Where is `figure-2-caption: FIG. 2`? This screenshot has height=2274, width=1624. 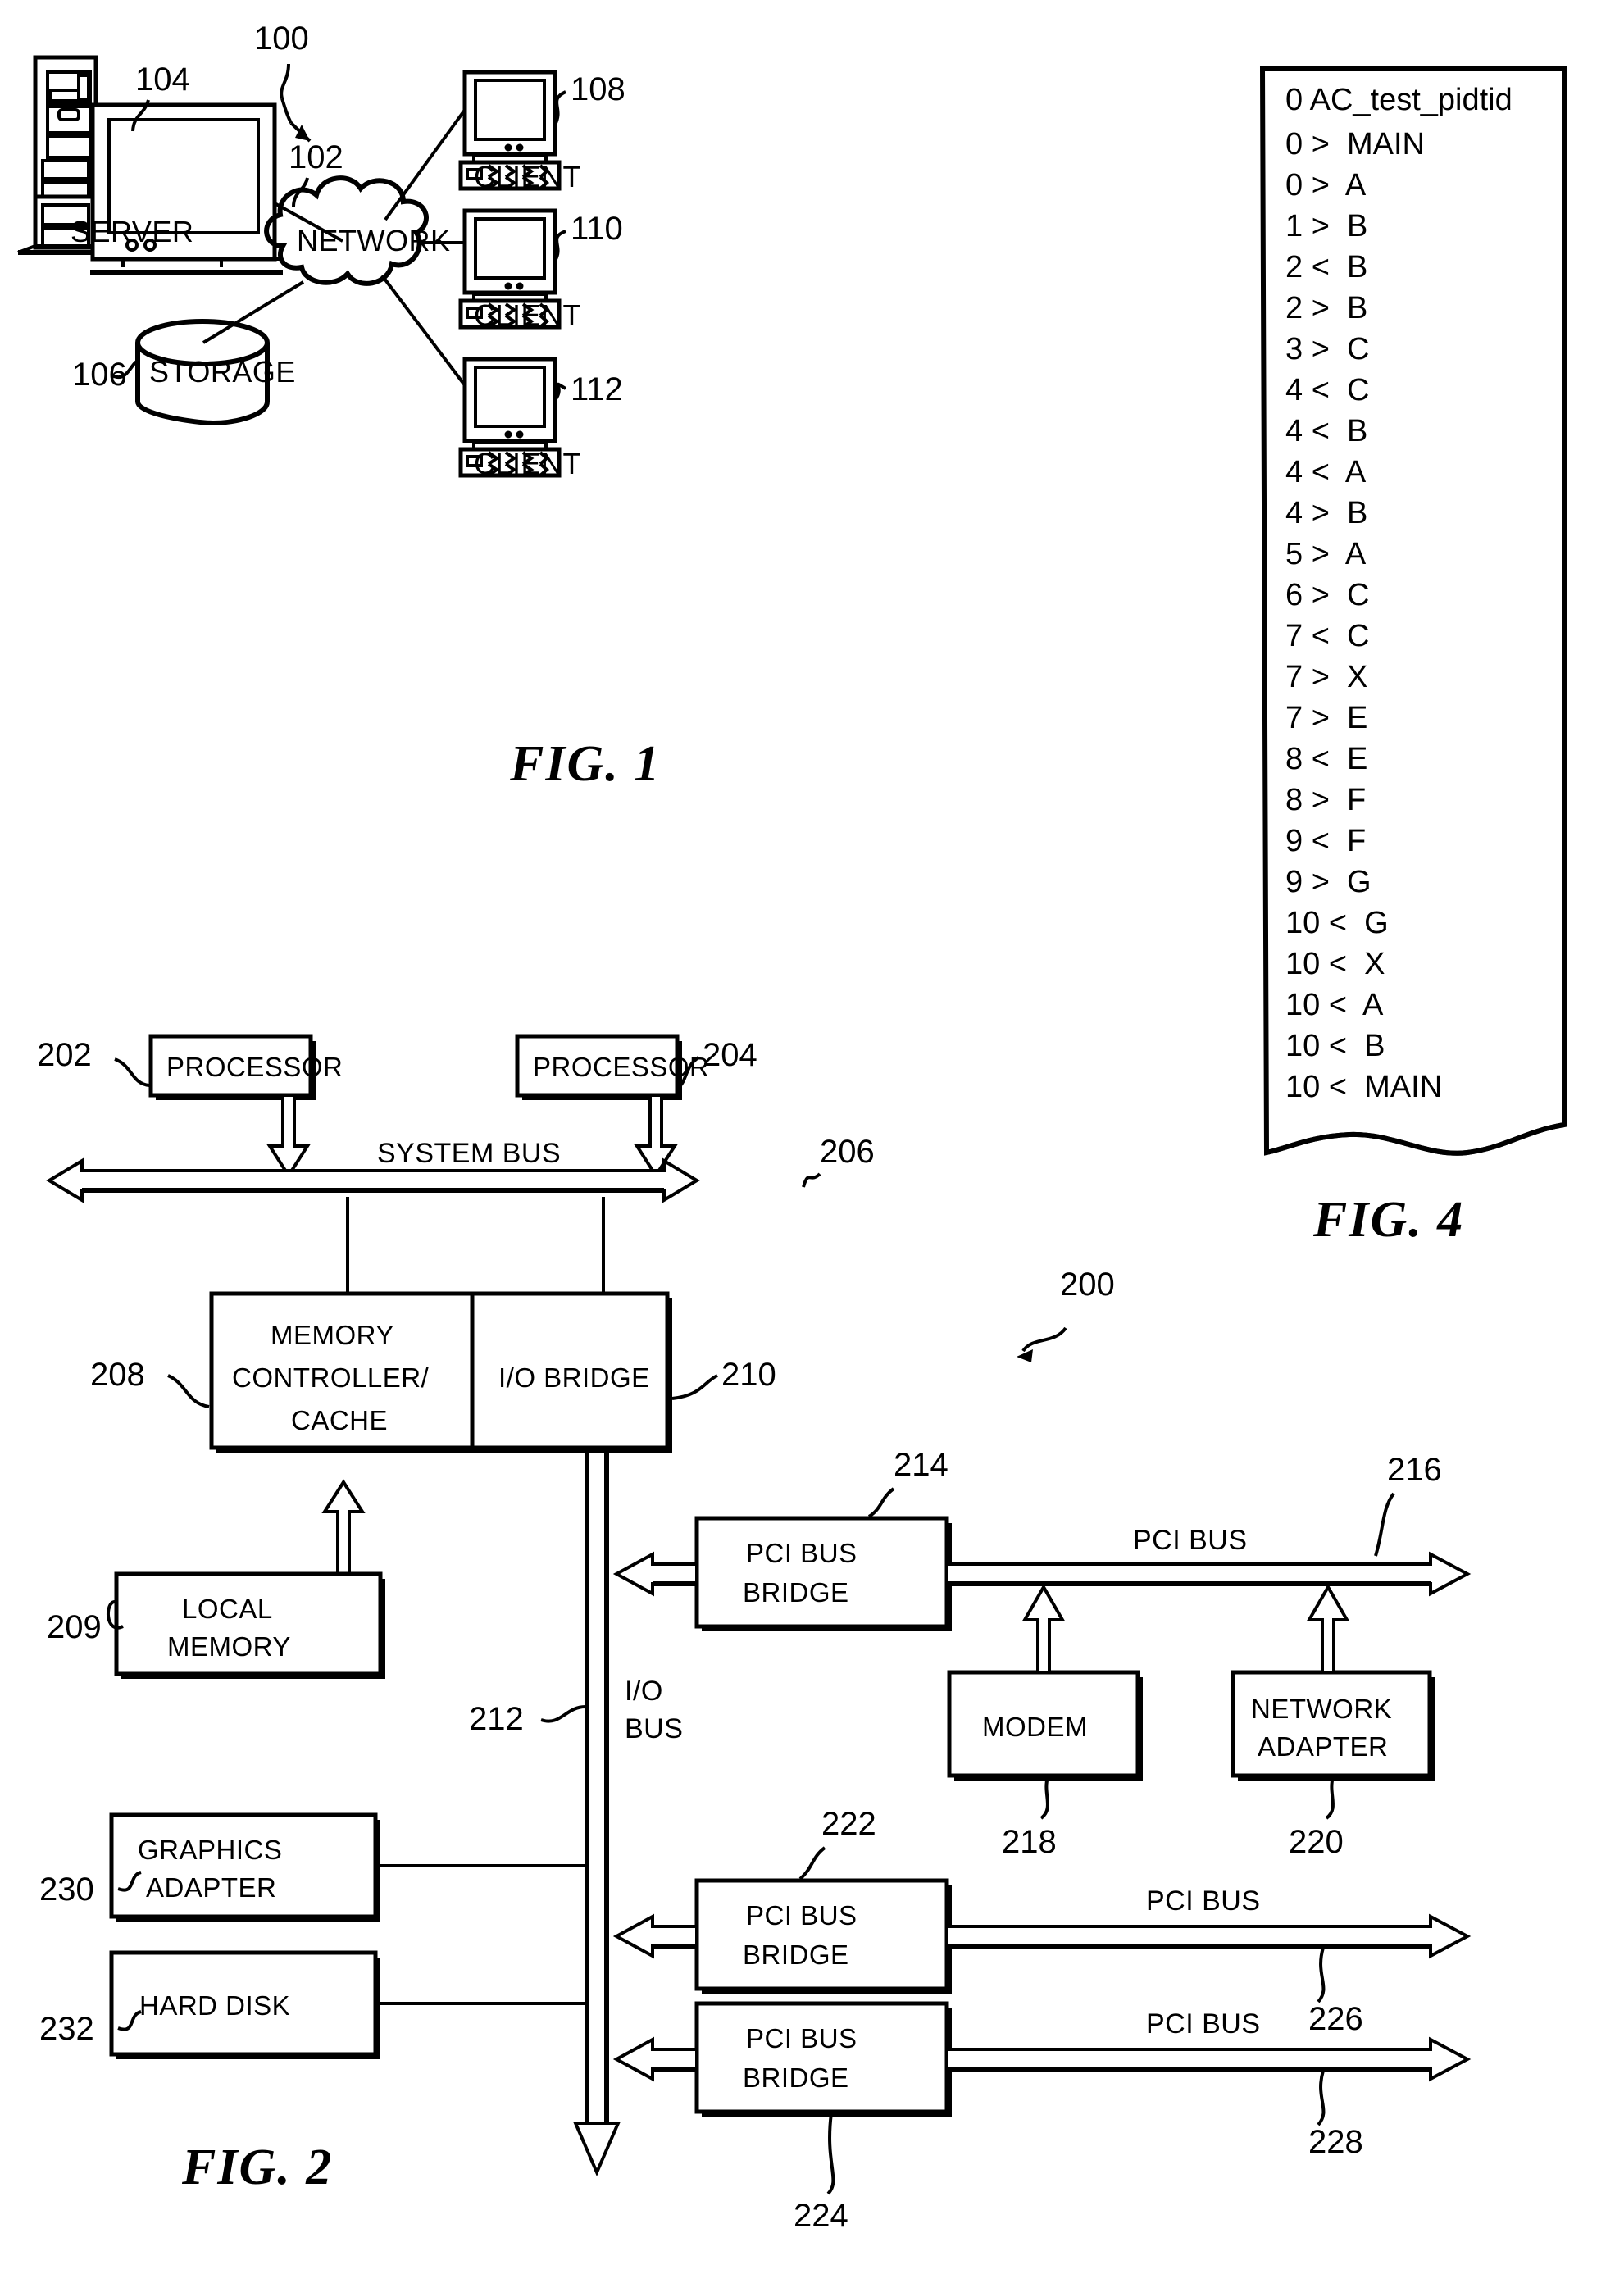 figure-2-caption: FIG. 2 is located at coordinates (257, 2167).